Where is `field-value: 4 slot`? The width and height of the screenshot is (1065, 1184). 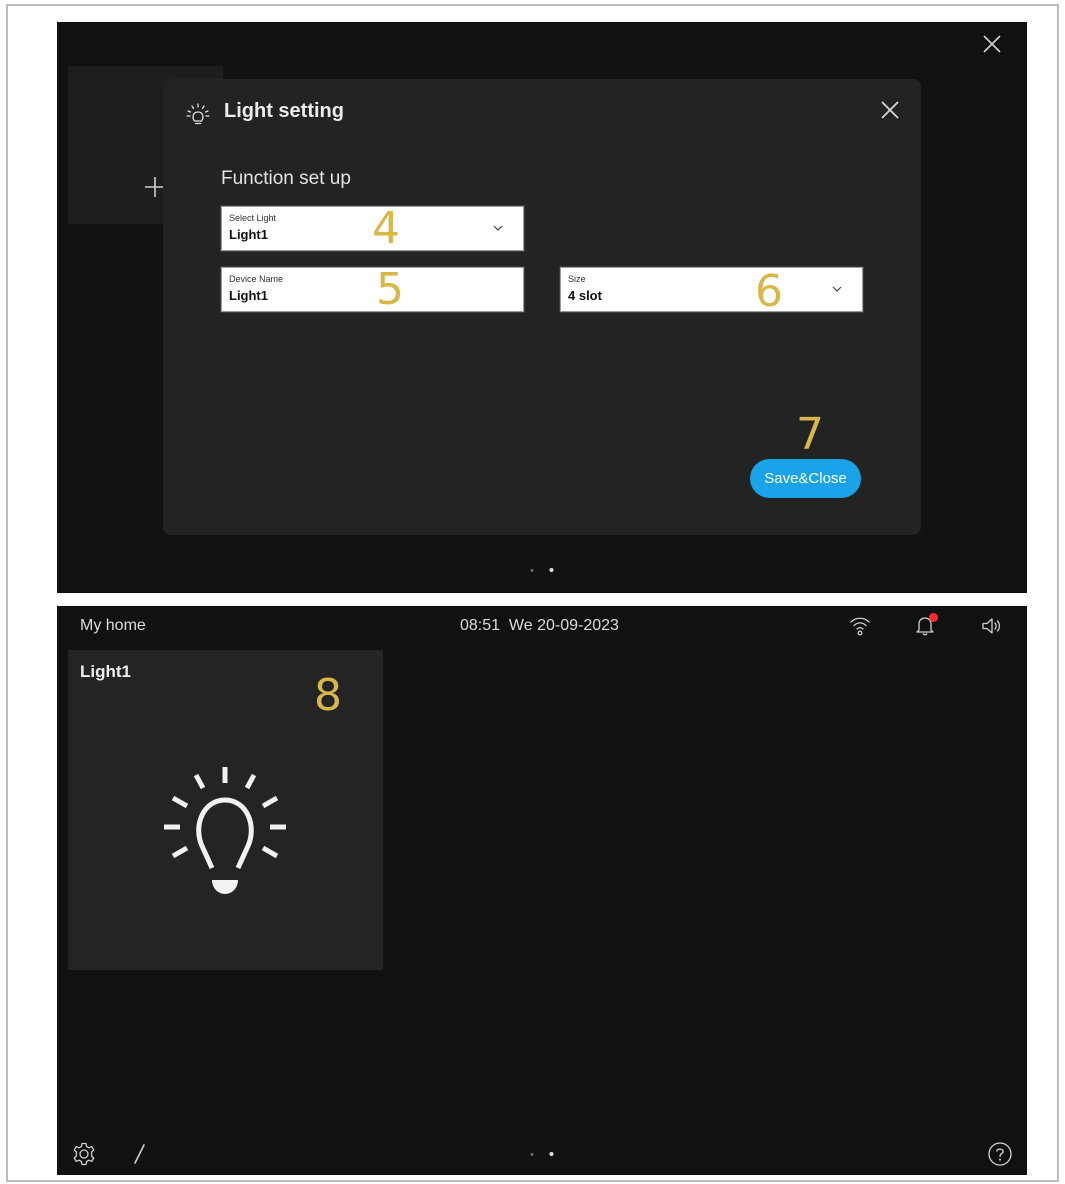 field-value: 4 slot is located at coordinates (585, 295).